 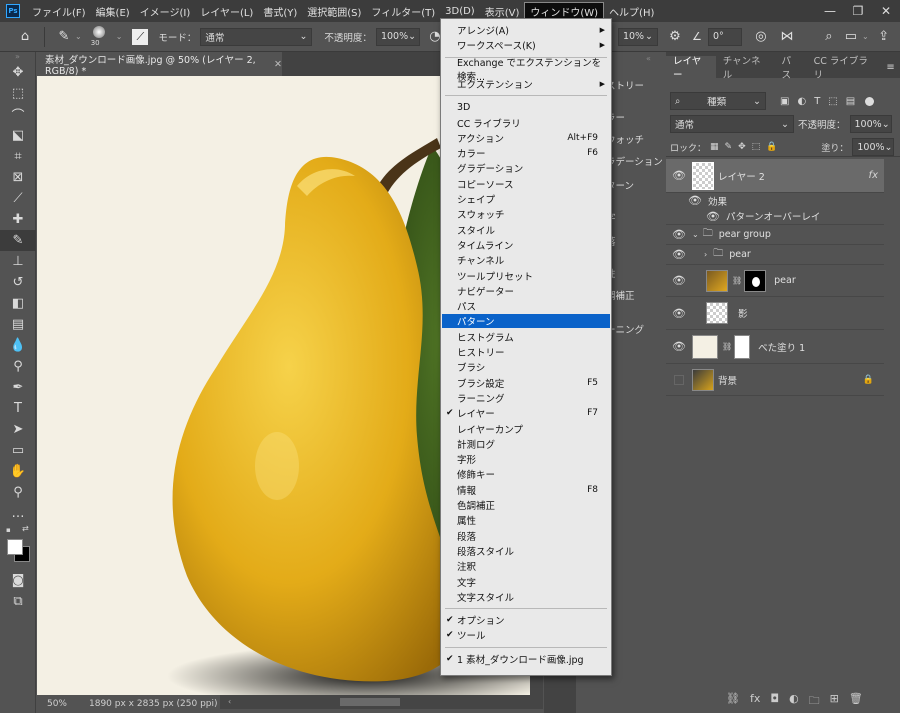 What do you see at coordinates (526, 184) in the screenshot?
I see `window-menu-item: コピーソース` at bounding box center [526, 184].